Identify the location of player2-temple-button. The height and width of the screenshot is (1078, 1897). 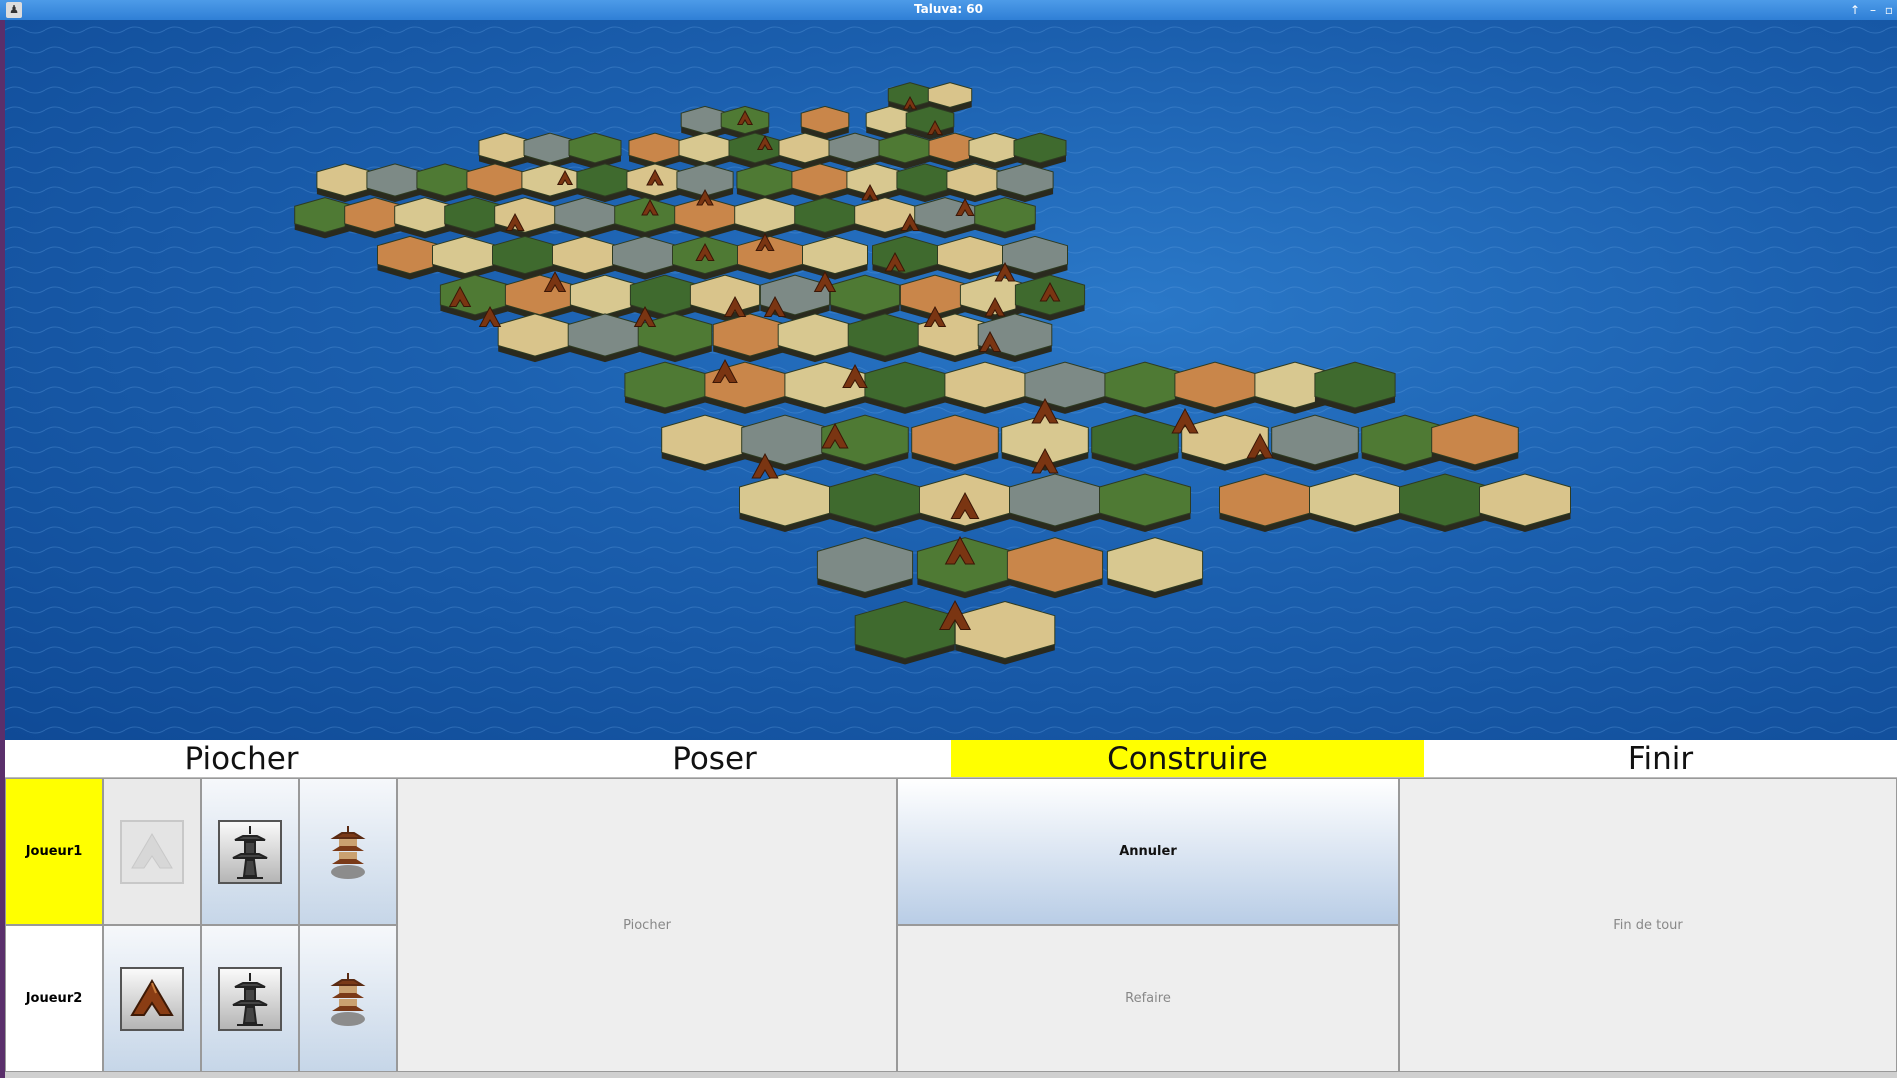
(348, 998).